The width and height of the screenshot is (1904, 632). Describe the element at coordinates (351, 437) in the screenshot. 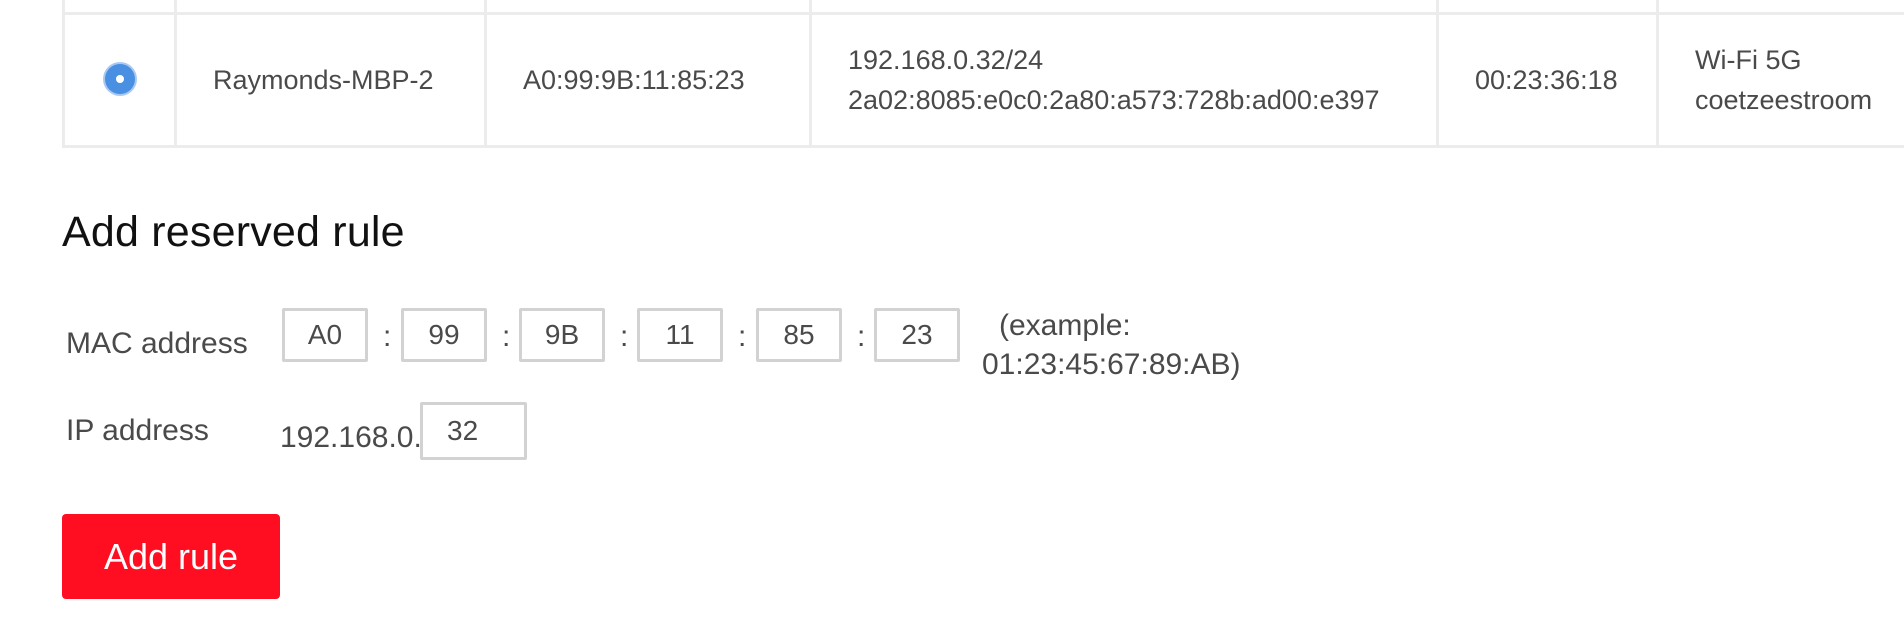

I see `ip-prefix: 192.168.0.` at that location.